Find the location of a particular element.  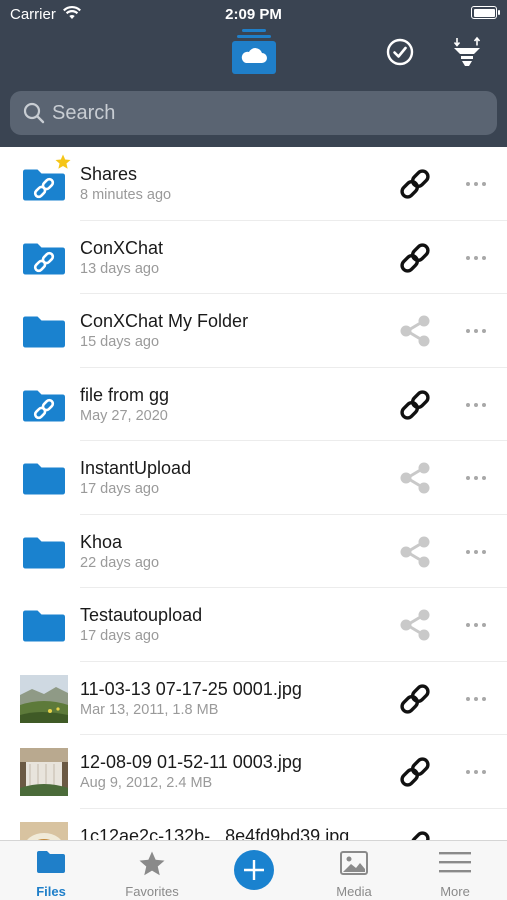

add-button is located at coordinates (254, 870).